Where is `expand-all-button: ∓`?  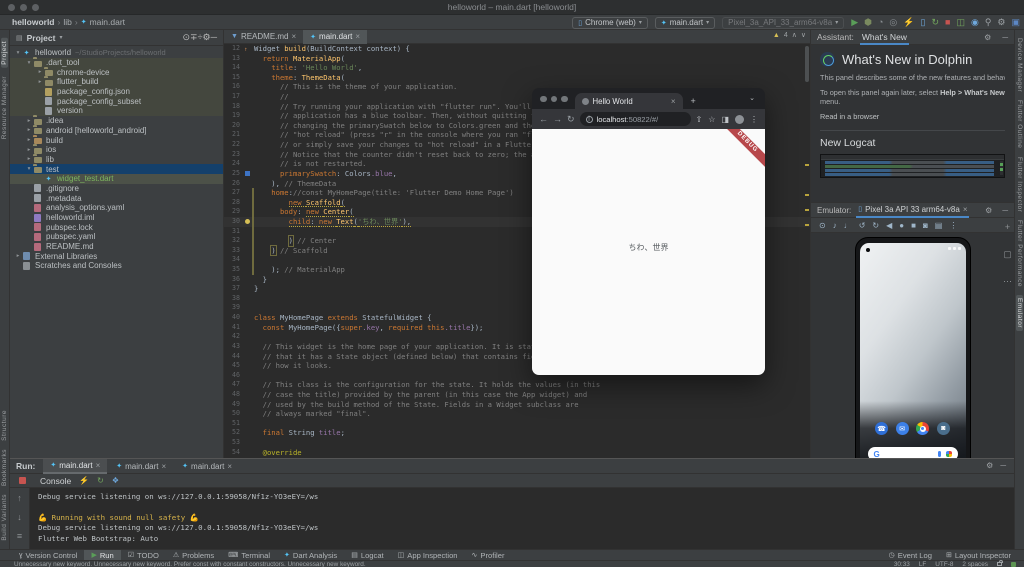
expand-all-button: ∓ is located at coordinates (194, 37).